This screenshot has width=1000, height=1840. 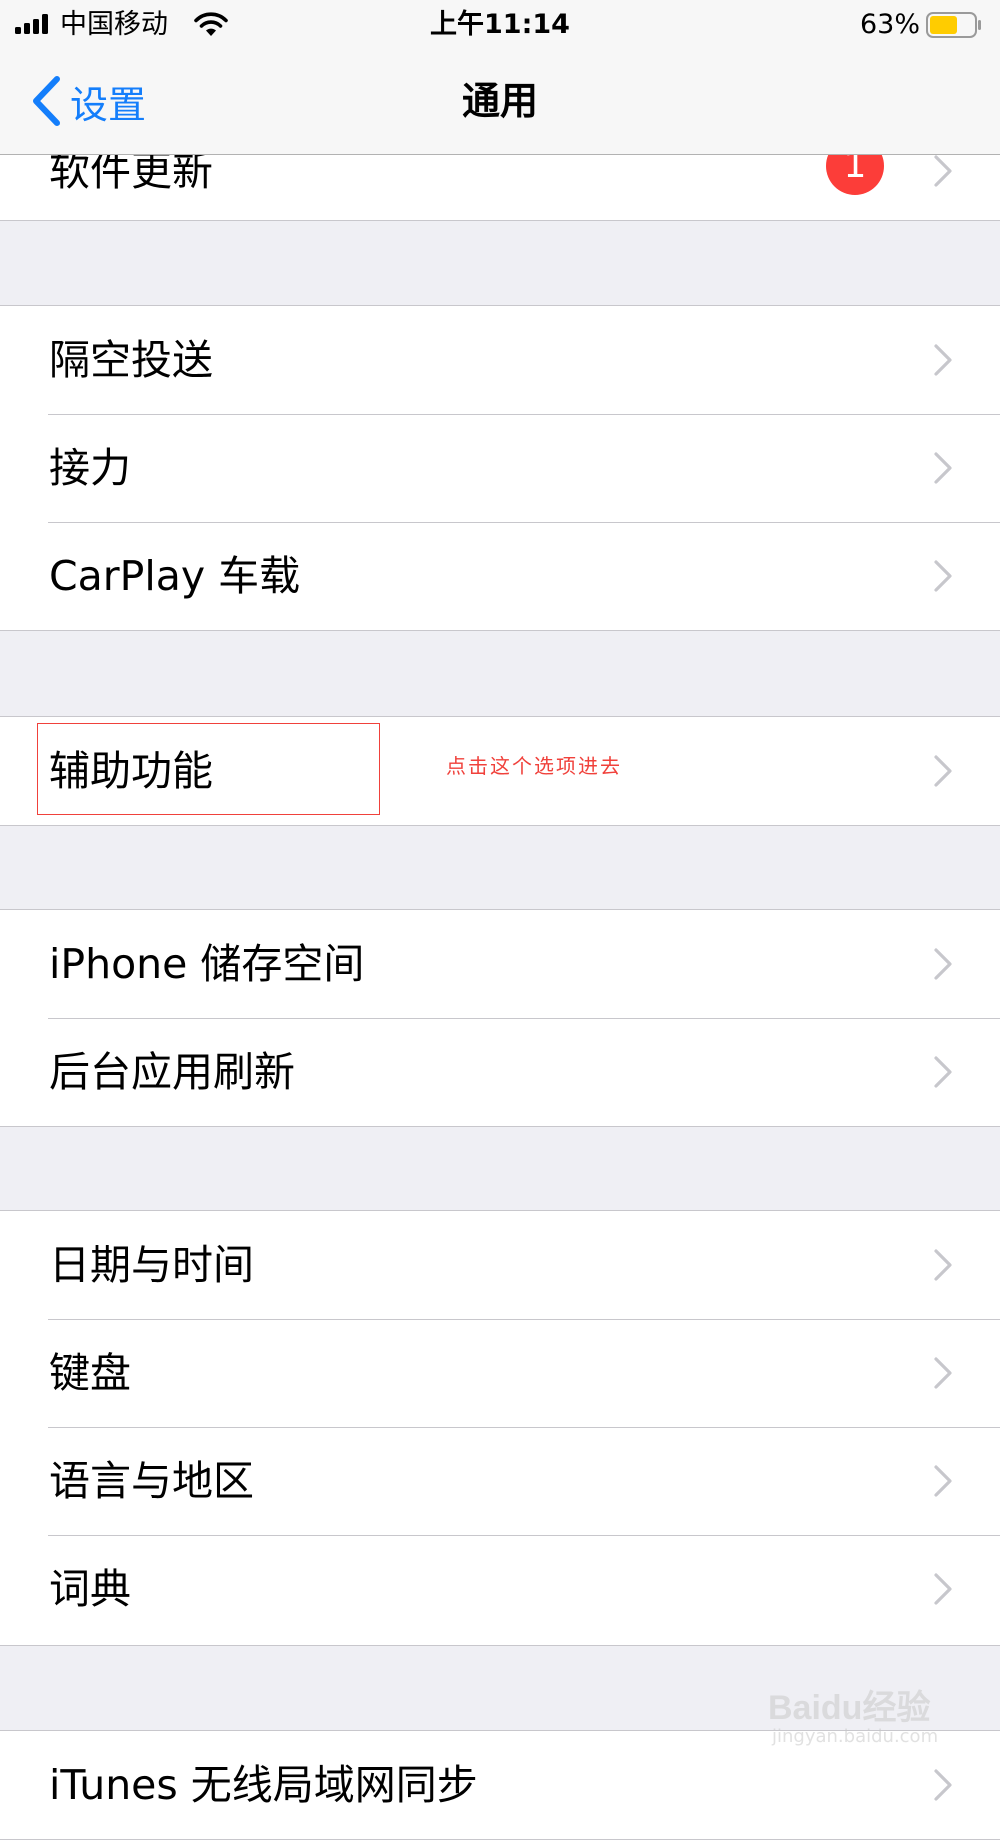 What do you see at coordinates (534, 766) in the screenshot?
I see `annotation-text: 点击这个选项进去` at bounding box center [534, 766].